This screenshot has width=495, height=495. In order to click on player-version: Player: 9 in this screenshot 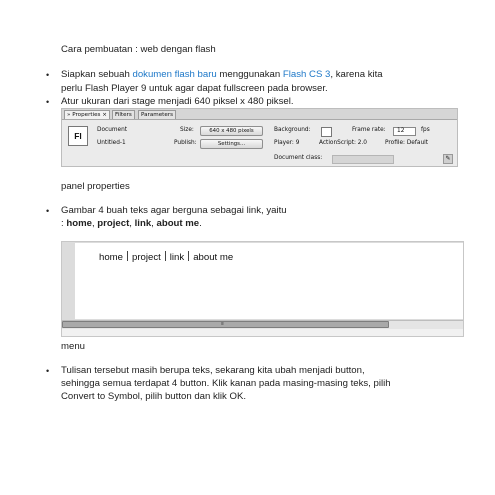, I will do `click(287, 143)`.